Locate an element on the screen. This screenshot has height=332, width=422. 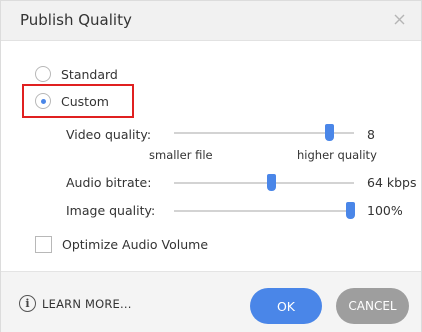
image-quality-thumb is located at coordinates (351, 210).